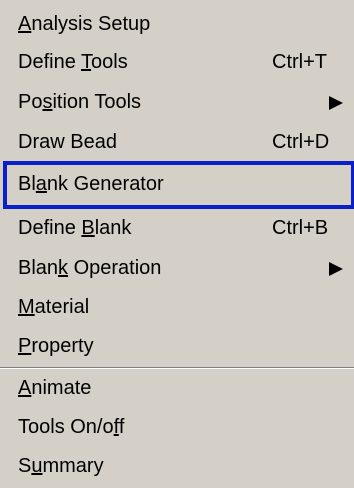 Image resolution: width=354 pixels, height=488 pixels. I want to click on menu-item-summary: Summary, so click(177, 467).